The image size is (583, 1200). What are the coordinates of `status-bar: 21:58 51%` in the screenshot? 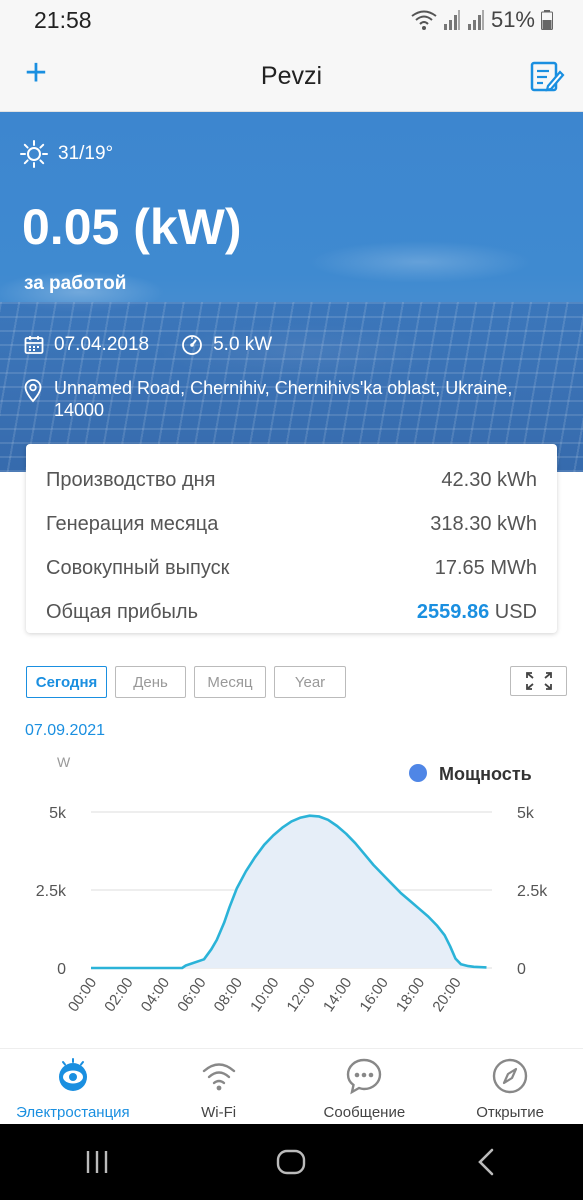 It's located at (291, 20).